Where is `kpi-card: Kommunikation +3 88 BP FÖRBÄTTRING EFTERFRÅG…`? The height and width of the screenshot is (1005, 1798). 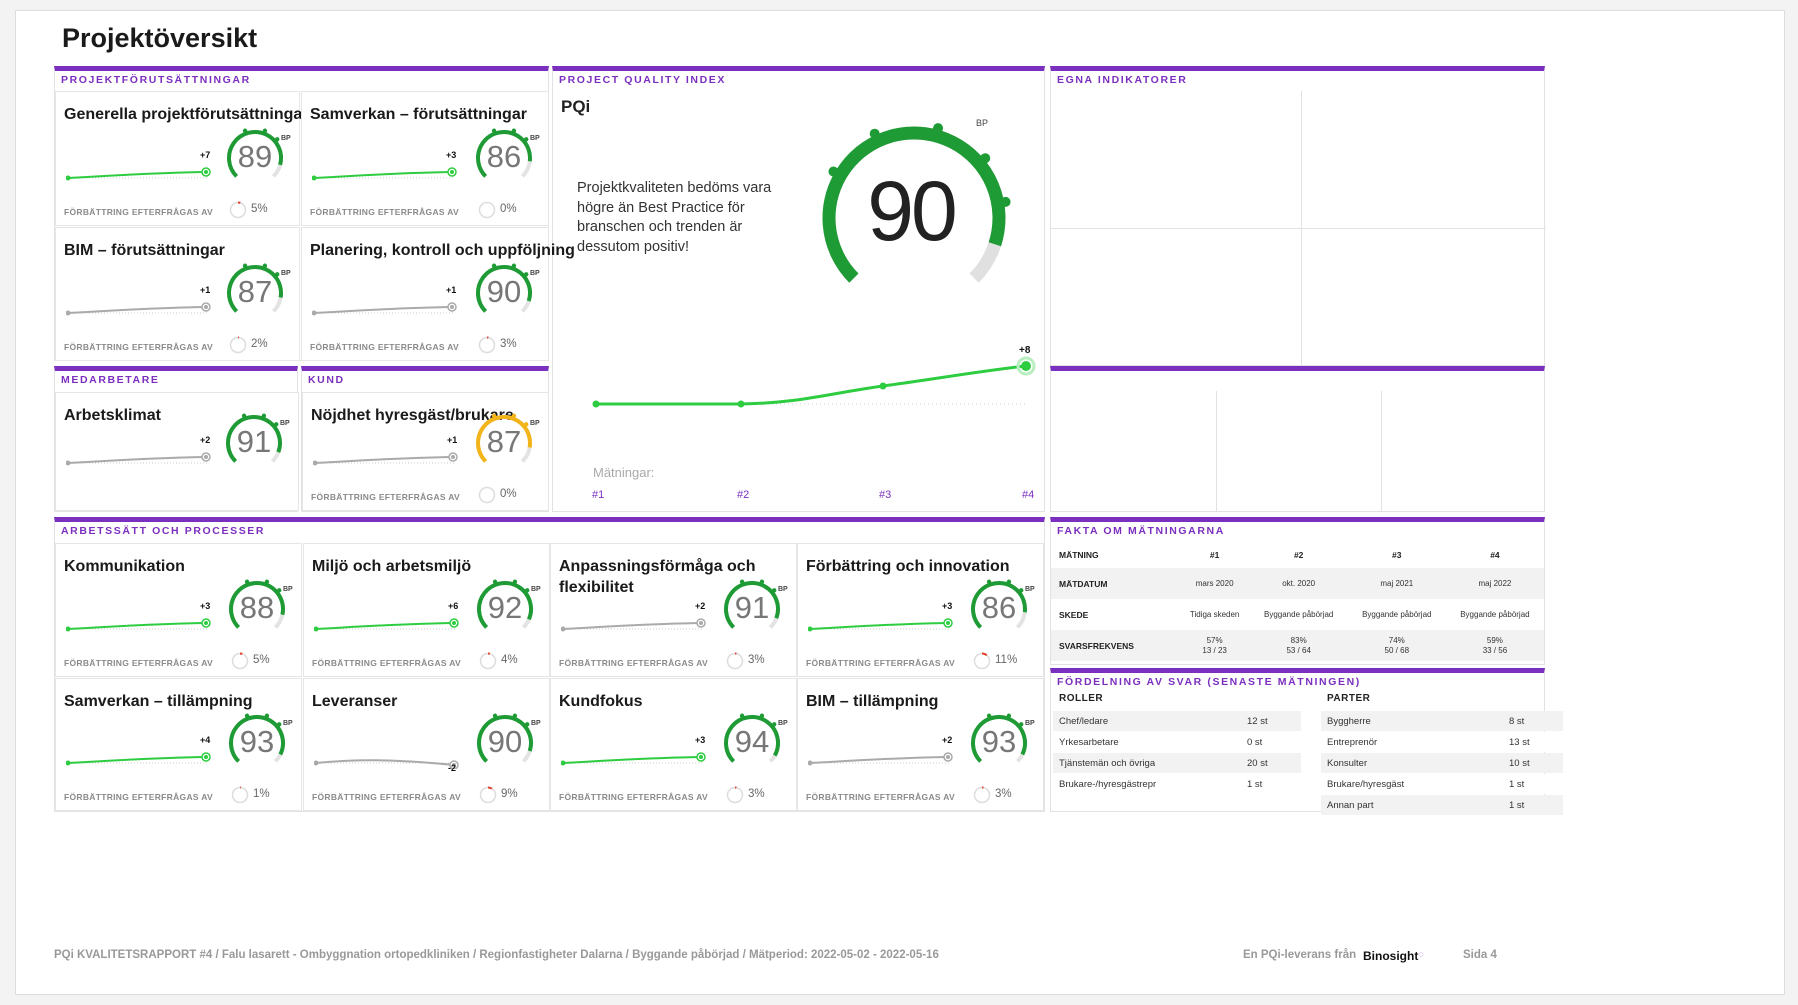 kpi-card: Kommunikation +3 88 BP FÖRBÄTTRING EFTERFRÅG… is located at coordinates (178, 610).